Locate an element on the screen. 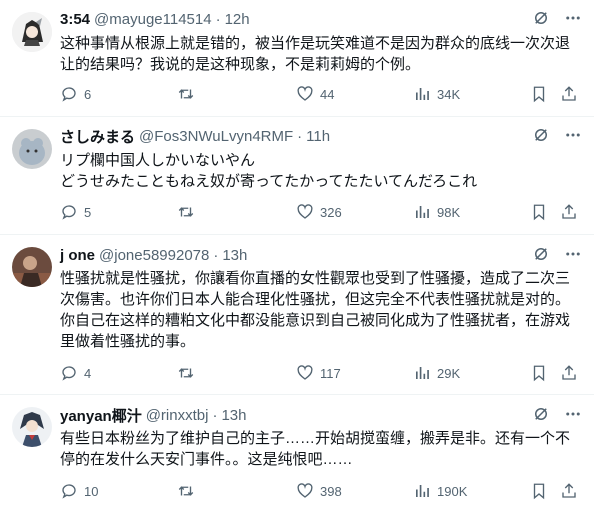 Image resolution: width=594 pixels, height=509 pixels. like-button: 398 is located at coordinates (319, 491).